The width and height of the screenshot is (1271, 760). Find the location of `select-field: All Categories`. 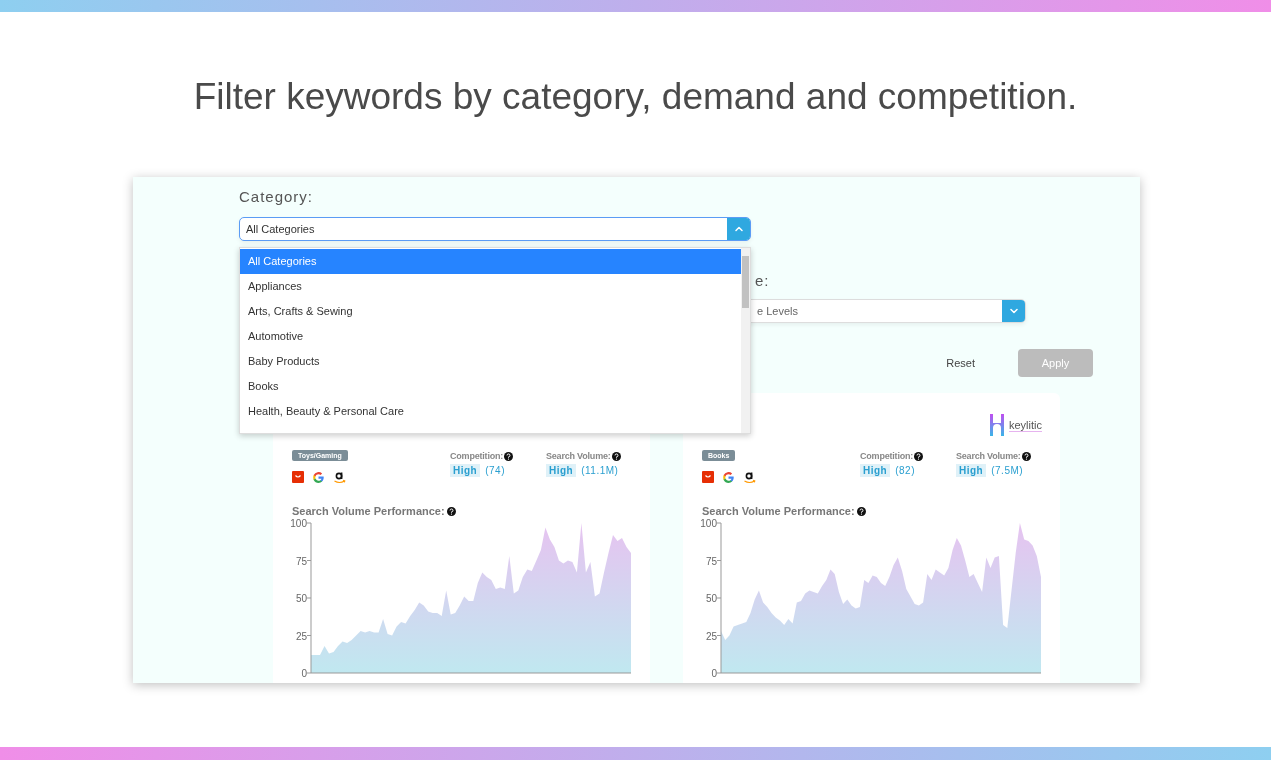

select-field: All Categories is located at coordinates (495, 229).